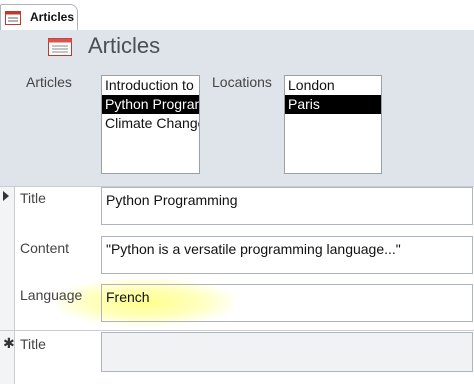  Describe the element at coordinates (51, 295) in the screenshot. I see `language-label: Language` at that location.